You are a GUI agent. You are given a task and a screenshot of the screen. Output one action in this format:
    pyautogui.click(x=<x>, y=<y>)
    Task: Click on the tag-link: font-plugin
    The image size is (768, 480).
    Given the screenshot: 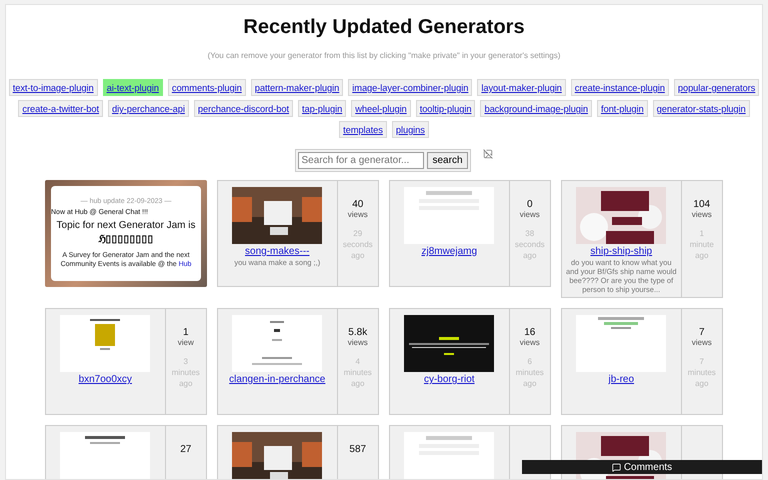 What is the action you would take?
    pyautogui.click(x=622, y=108)
    